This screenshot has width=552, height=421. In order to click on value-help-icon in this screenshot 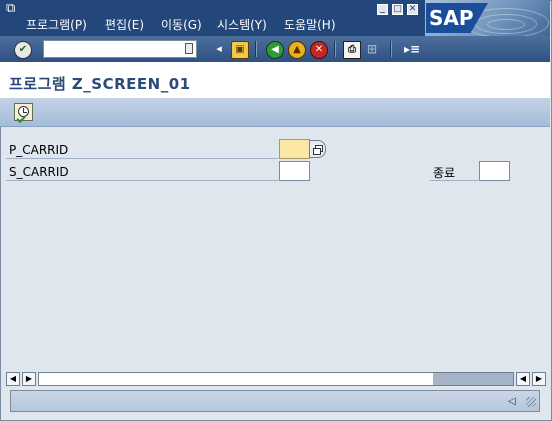, I will do `click(317, 149)`.